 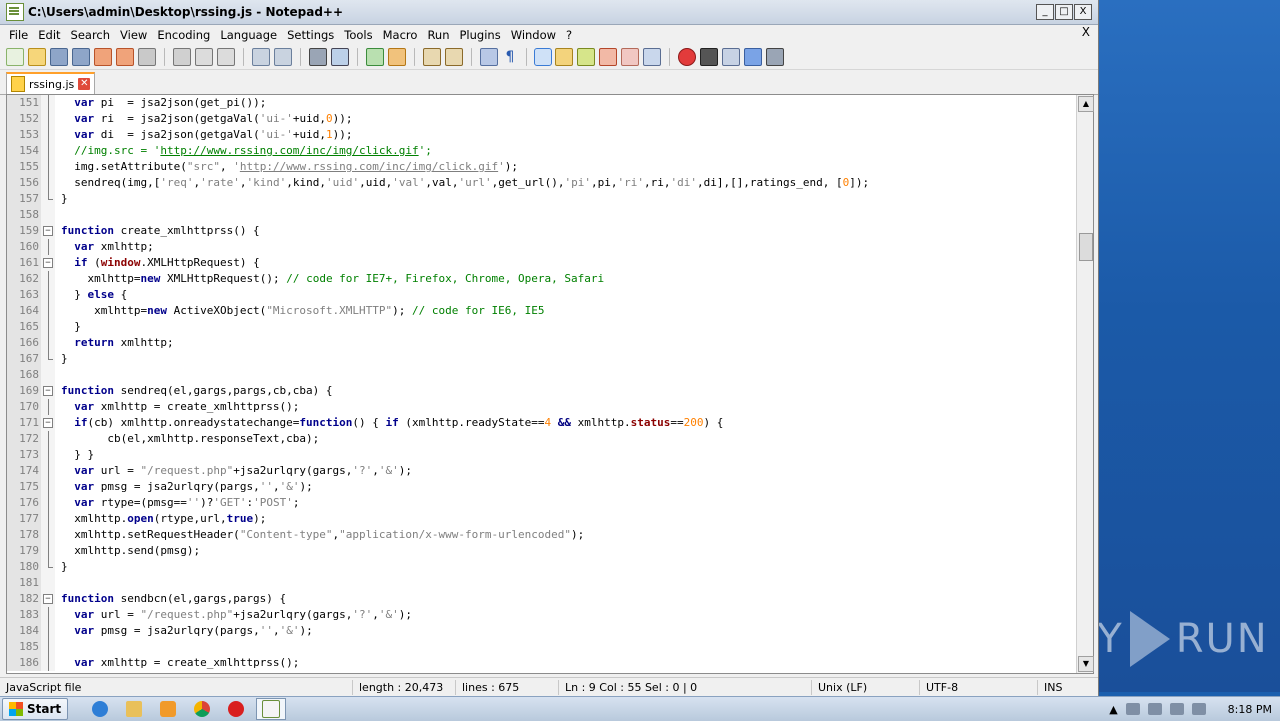 I want to click on network-icon, so click(x=1154, y=709).